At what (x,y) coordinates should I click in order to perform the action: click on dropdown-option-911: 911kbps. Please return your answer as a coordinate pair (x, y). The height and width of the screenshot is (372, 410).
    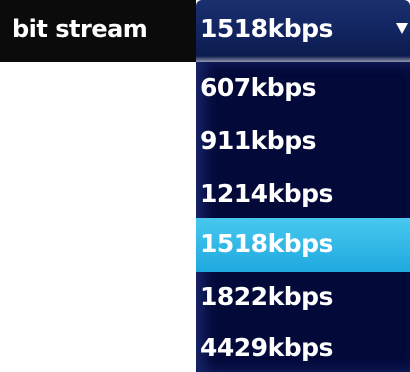
    Looking at the image, I should click on (303, 142).